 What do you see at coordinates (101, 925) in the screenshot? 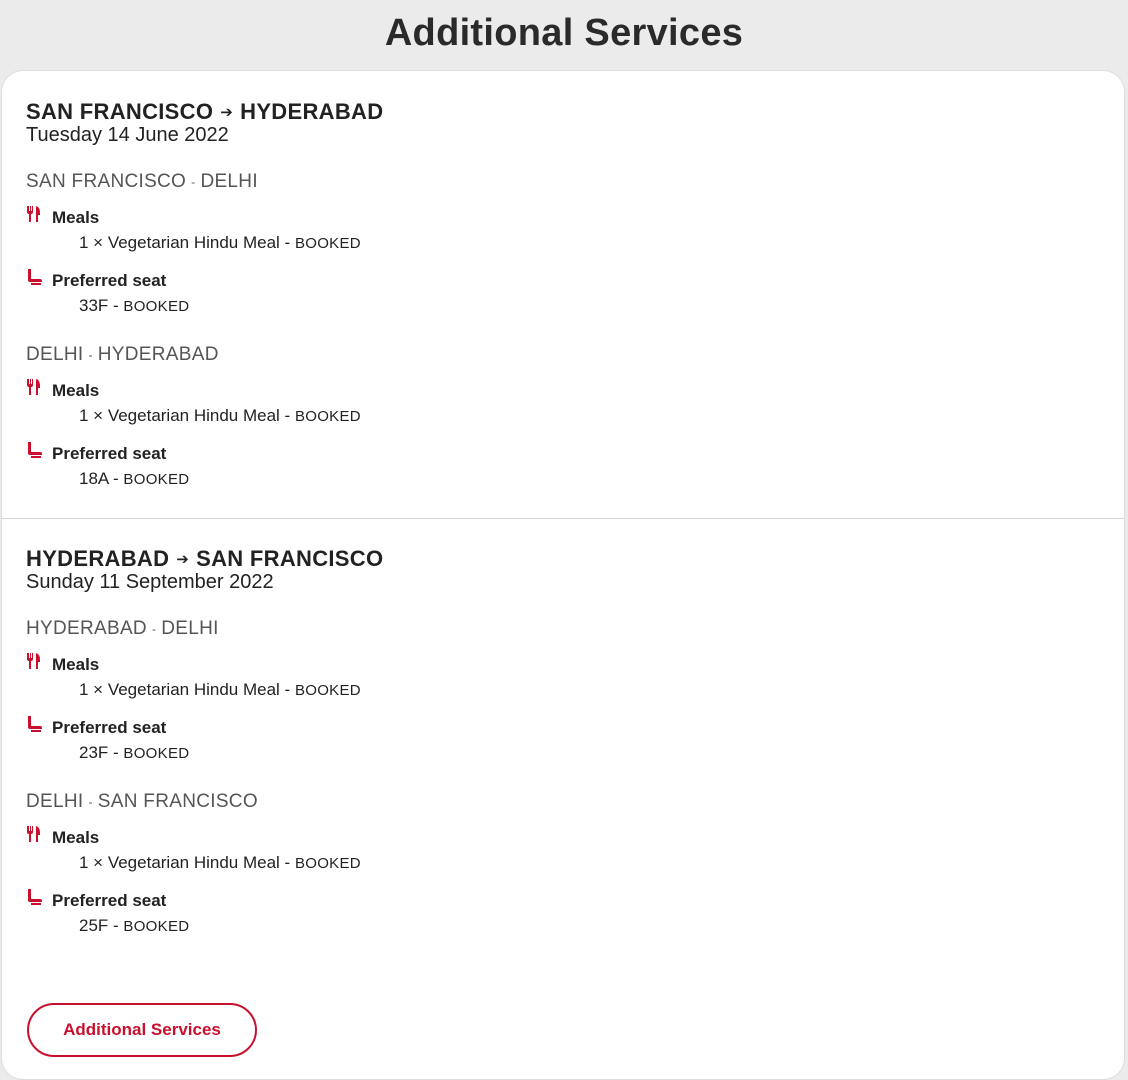
I see `seat-number: 25F -` at bounding box center [101, 925].